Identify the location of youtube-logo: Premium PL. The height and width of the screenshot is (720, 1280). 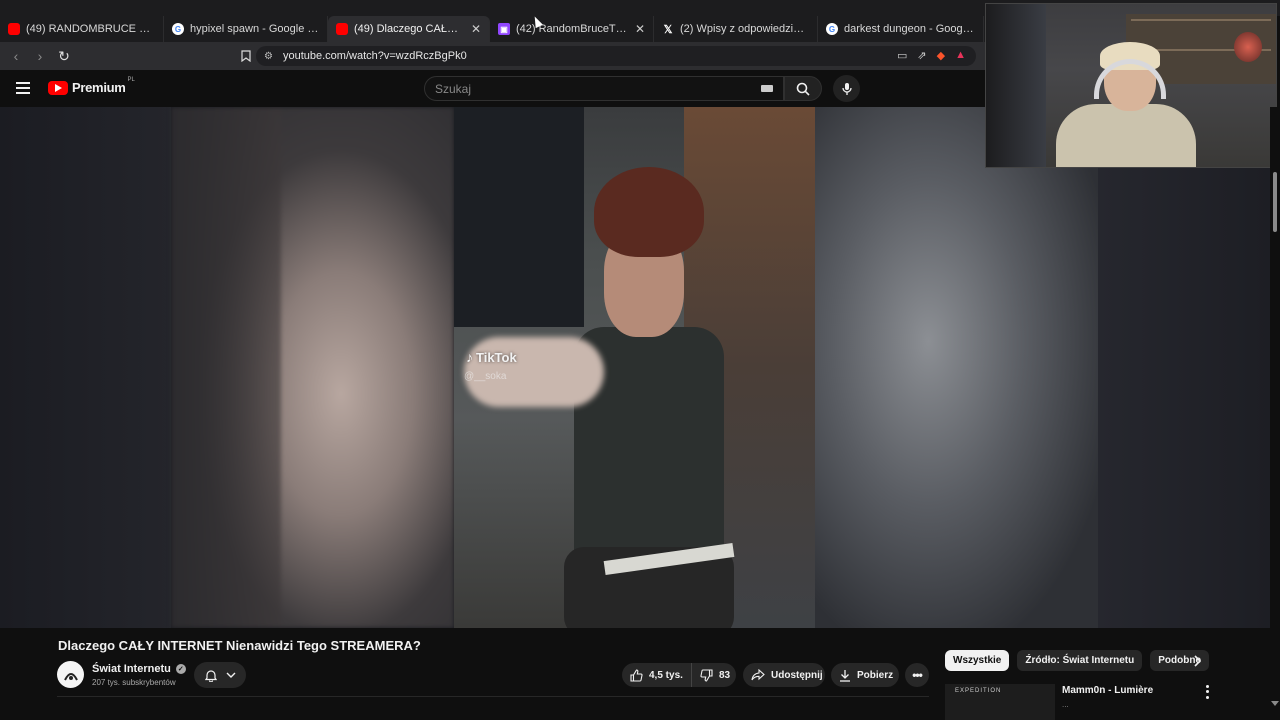
(91, 85).